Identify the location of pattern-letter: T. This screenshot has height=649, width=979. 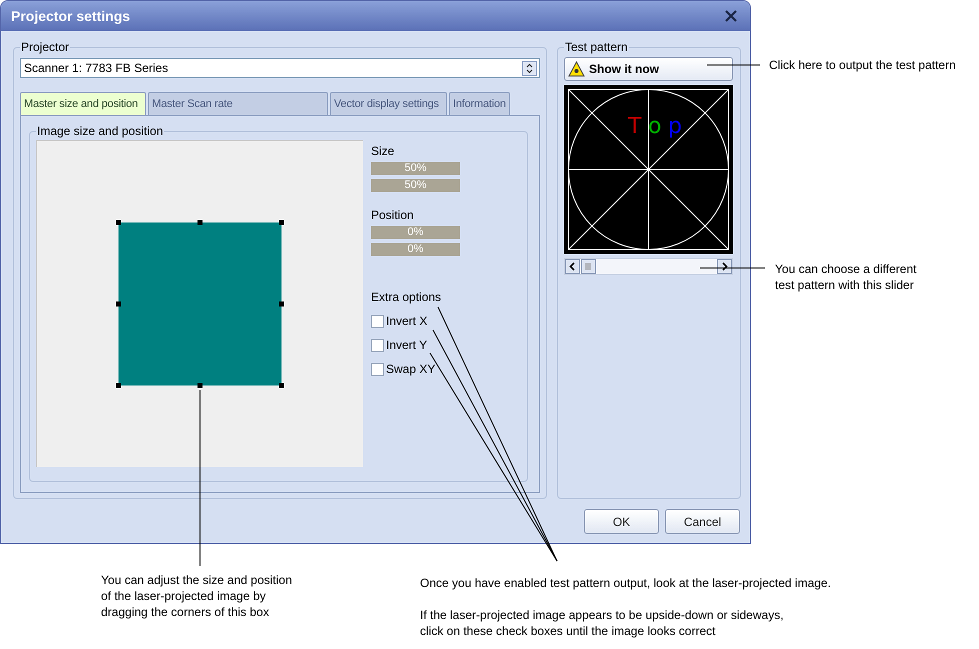
(635, 126).